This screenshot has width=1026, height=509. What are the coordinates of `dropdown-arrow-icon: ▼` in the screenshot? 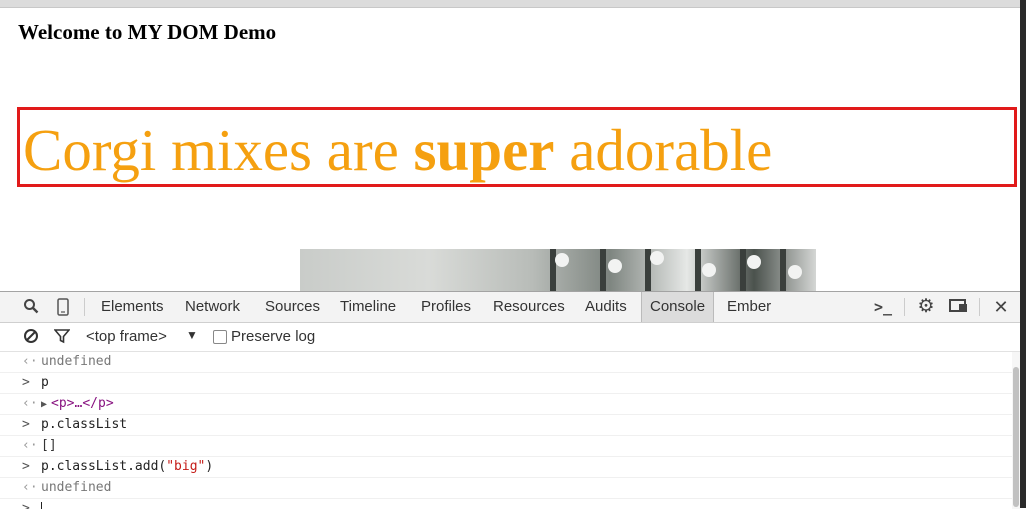 It's located at (192, 335).